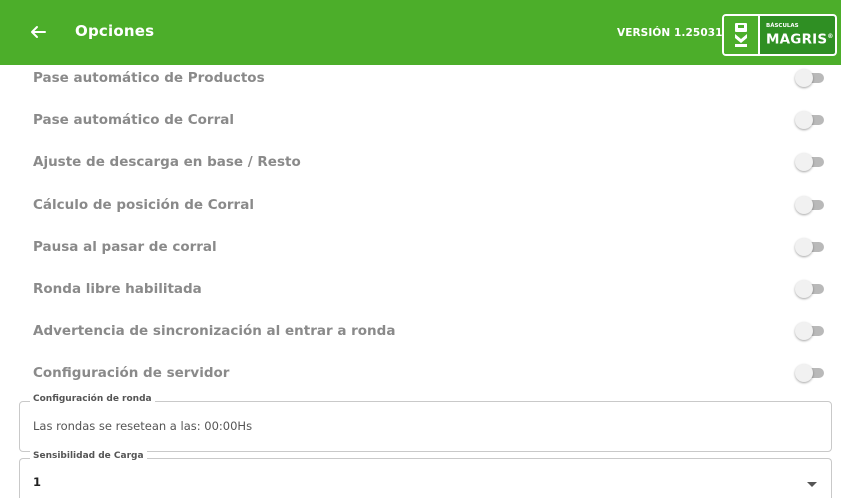  Describe the element at coordinates (125, 247) in the screenshot. I see `option-label: Pausa al pasar de corral` at that location.